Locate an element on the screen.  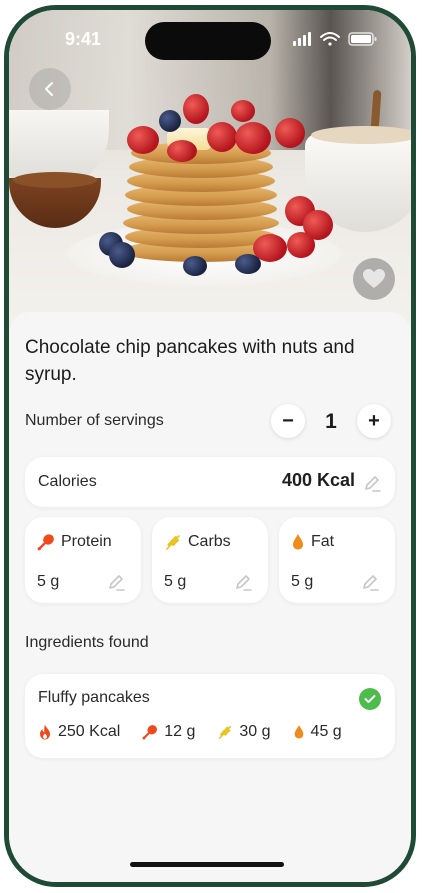
increase-servings-button: + is located at coordinates (374, 421).